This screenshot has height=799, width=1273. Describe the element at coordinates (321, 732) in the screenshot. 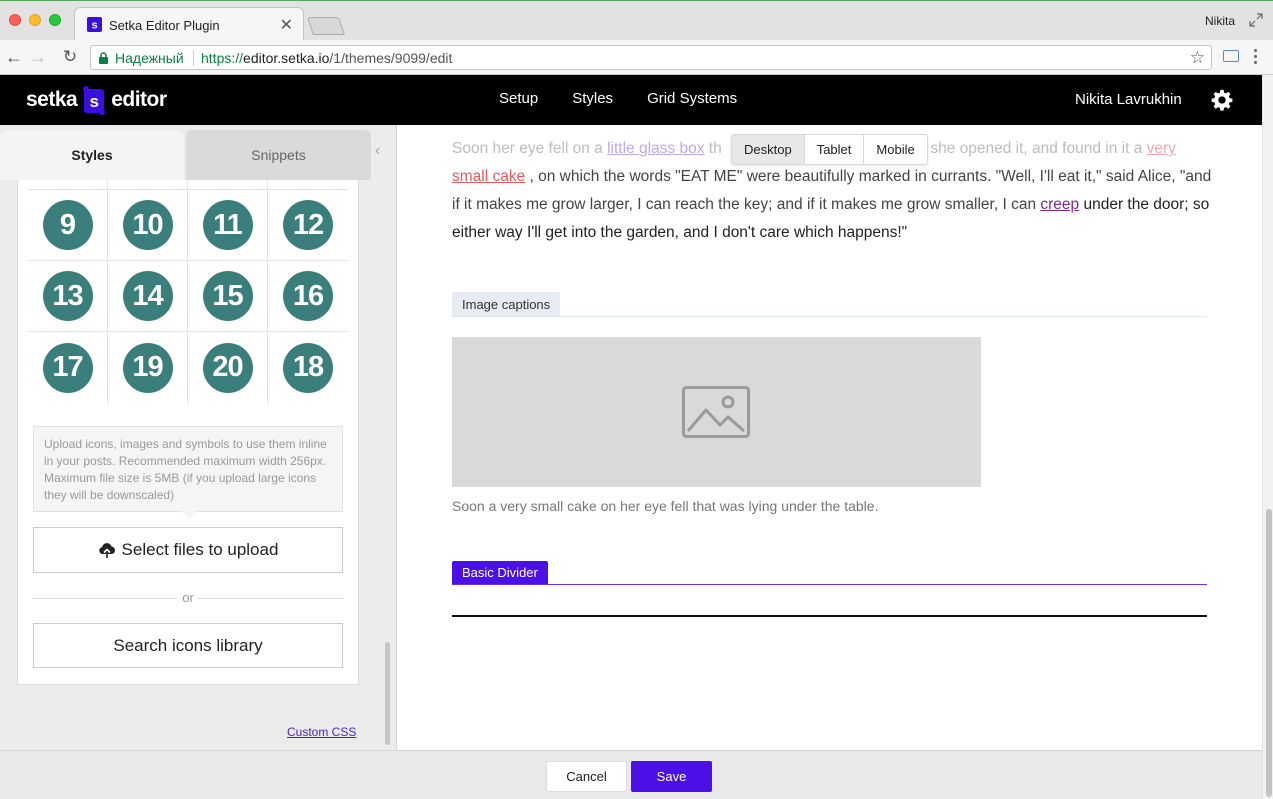

I see `custom-css-link: Custom CSS` at that location.